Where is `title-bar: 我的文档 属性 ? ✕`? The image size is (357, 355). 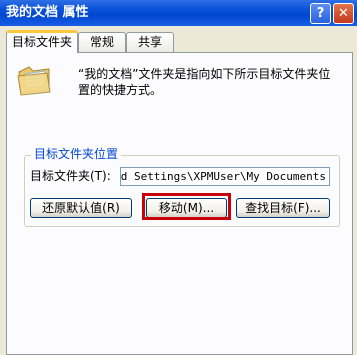
title-bar: 我的文档 属性 ? ✕ is located at coordinates (178, 13).